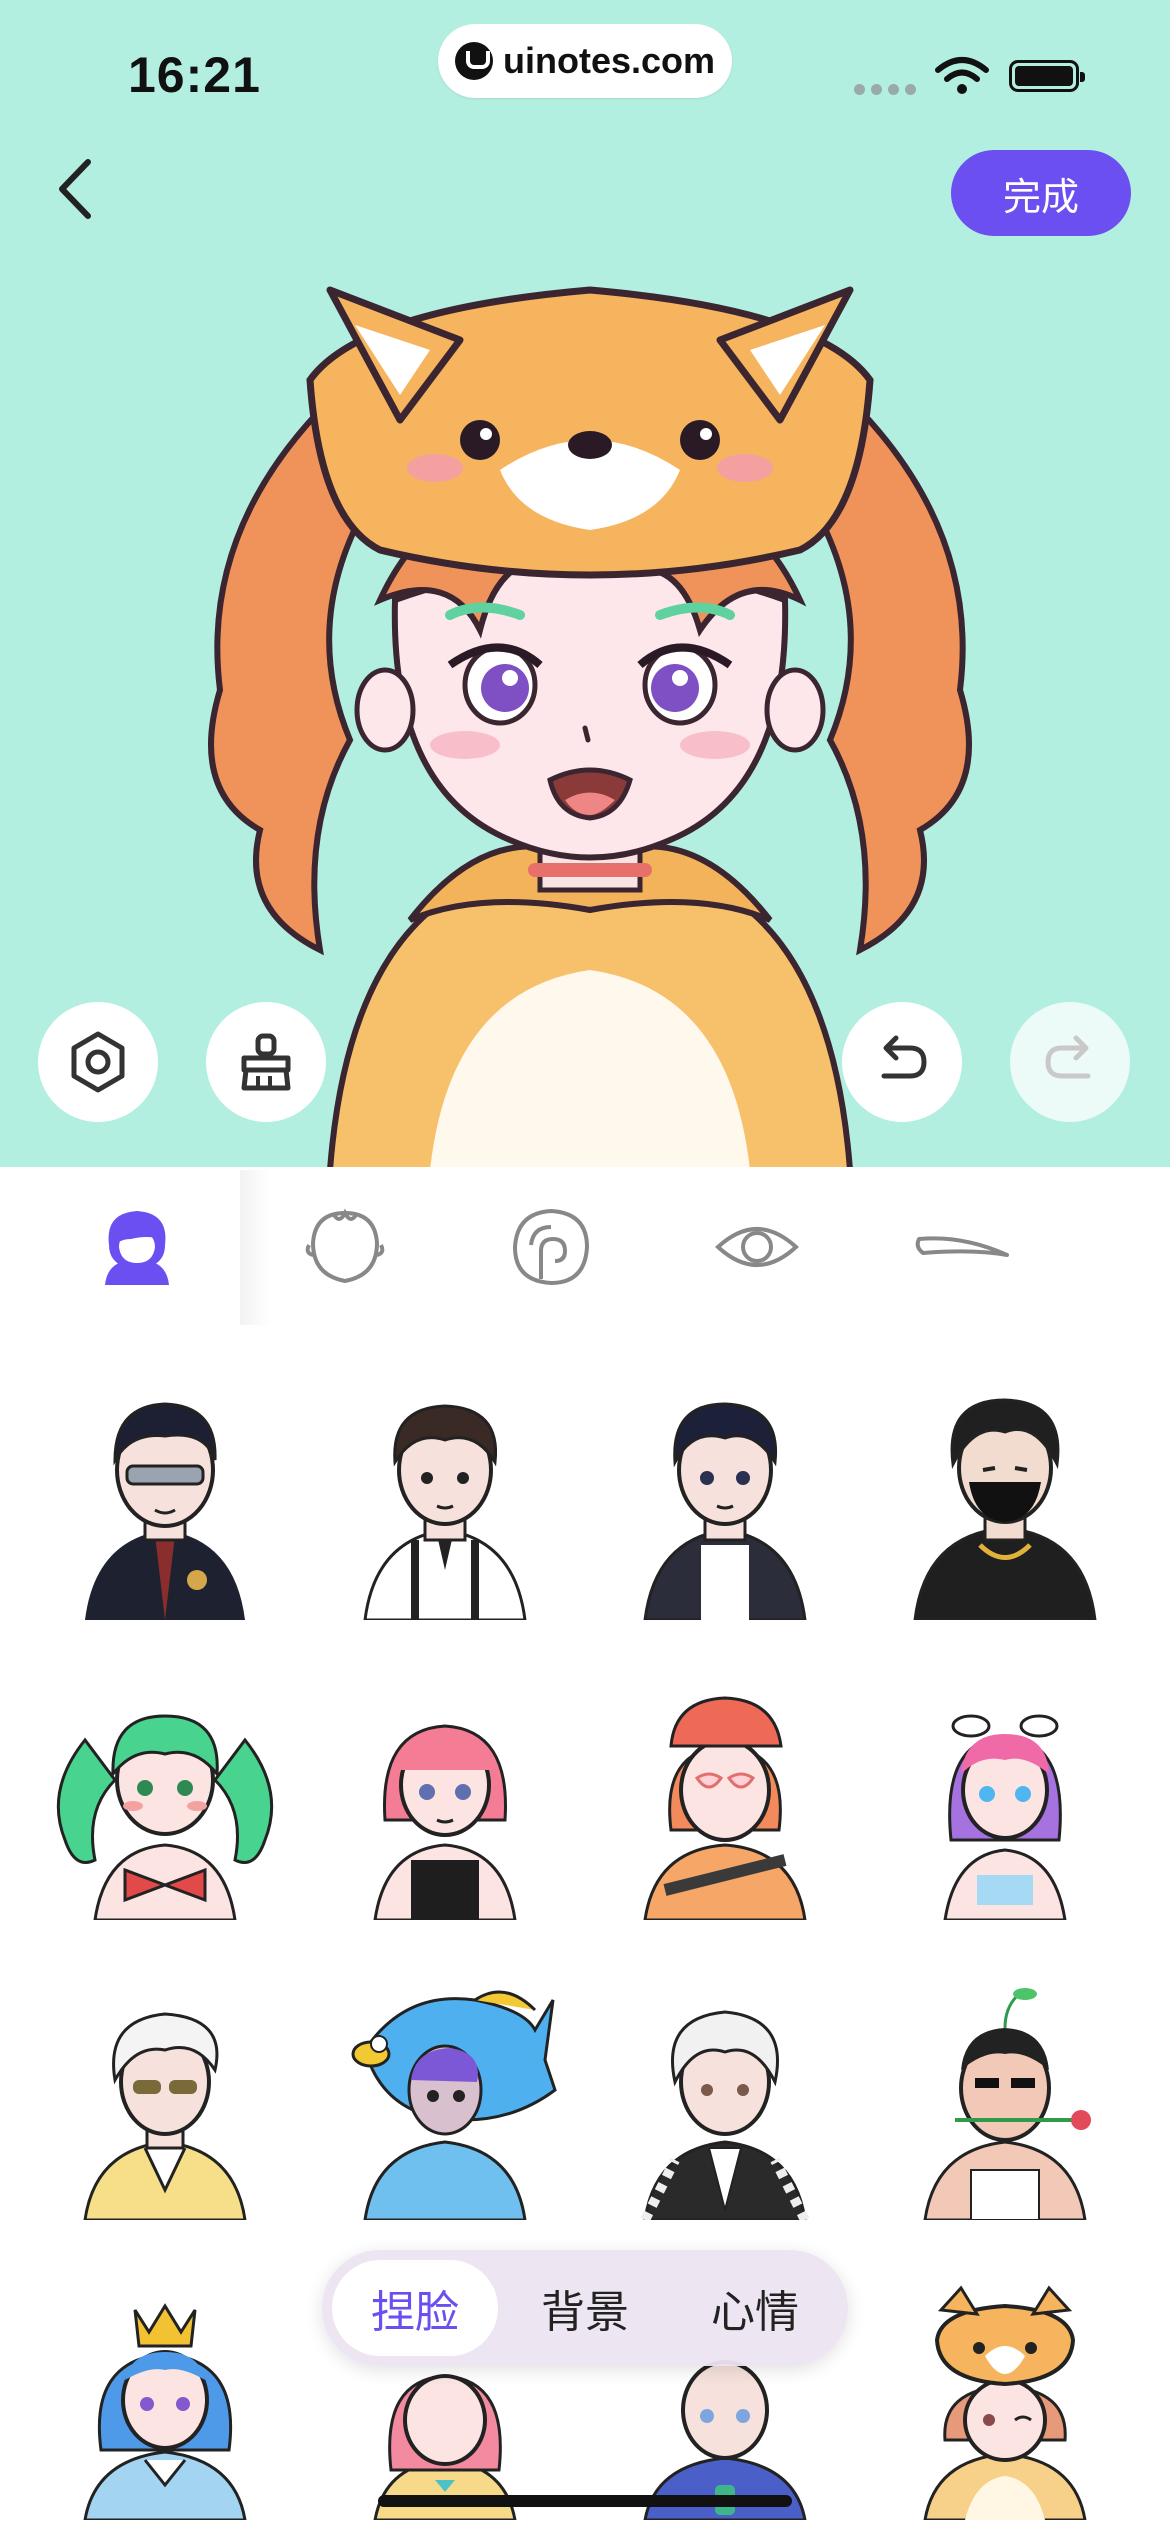 The width and height of the screenshot is (1170, 2532). I want to click on done-button: 完成, so click(1041, 193).